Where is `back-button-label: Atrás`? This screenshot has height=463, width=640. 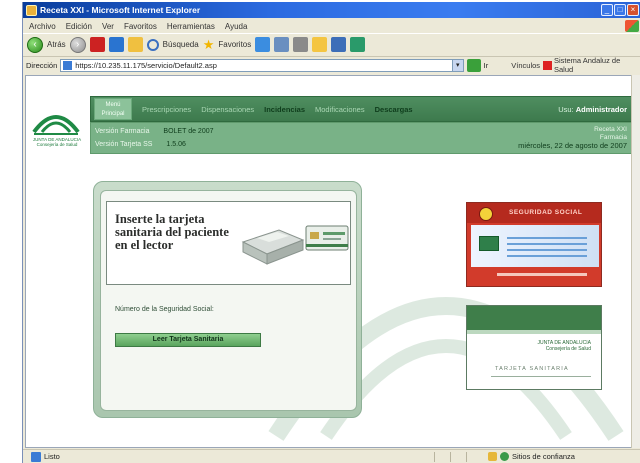
back-button-label: Atrás is located at coordinates (56, 44).